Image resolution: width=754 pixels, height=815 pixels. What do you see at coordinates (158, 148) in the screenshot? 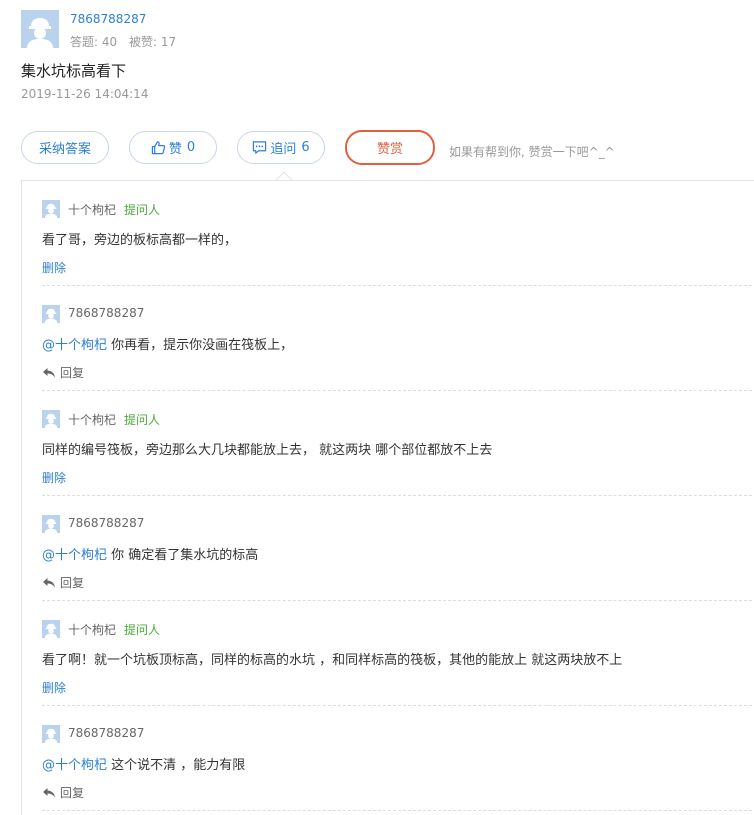
I see `thumbs-up-icon` at bounding box center [158, 148].